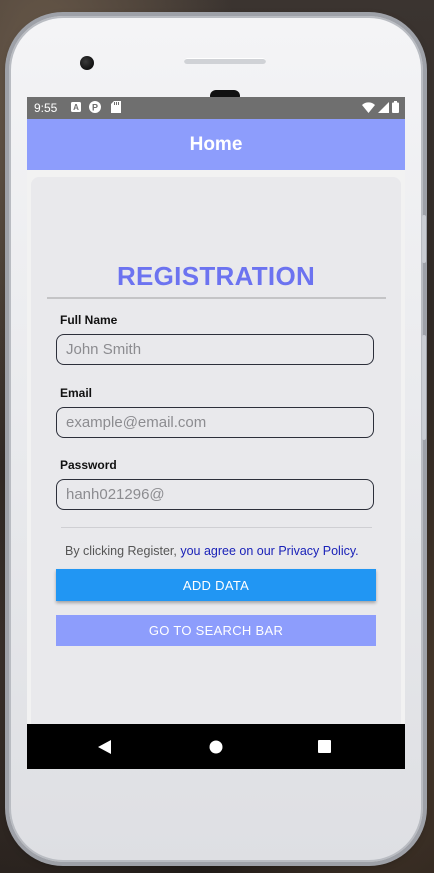 The image size is (434, 873). Describe the element at coordinates (76, 393) in the screenshot. I see `email-label: Email` at that location.